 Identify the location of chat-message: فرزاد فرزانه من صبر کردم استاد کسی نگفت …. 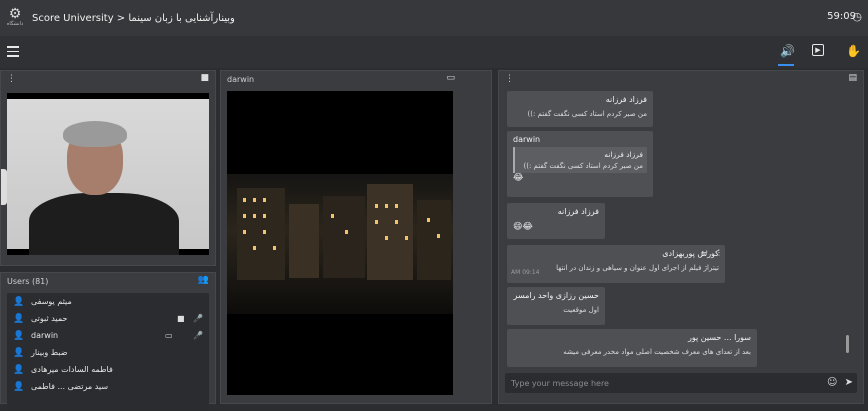
(580, 109).